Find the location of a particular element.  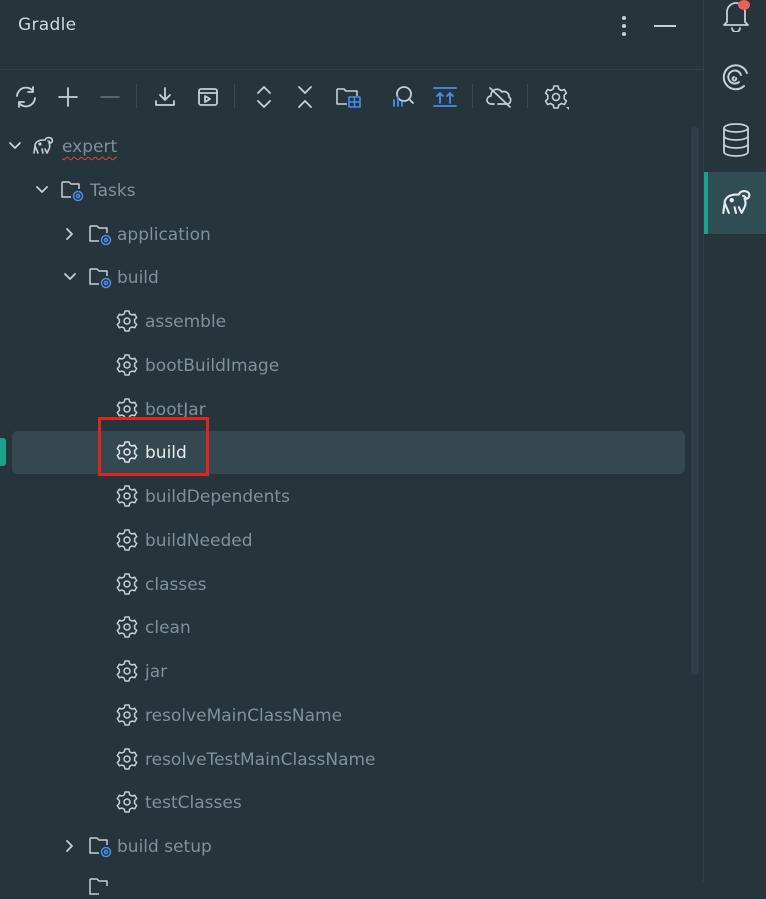

folder-grid-icon is located at coordinates (348, 98).